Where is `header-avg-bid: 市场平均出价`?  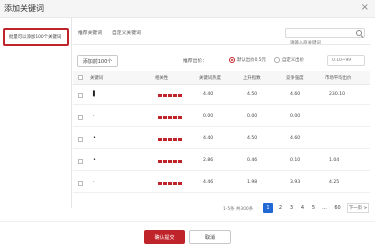
header-avg-bid: 市场平均出价 is located at coordinates (338, 78).